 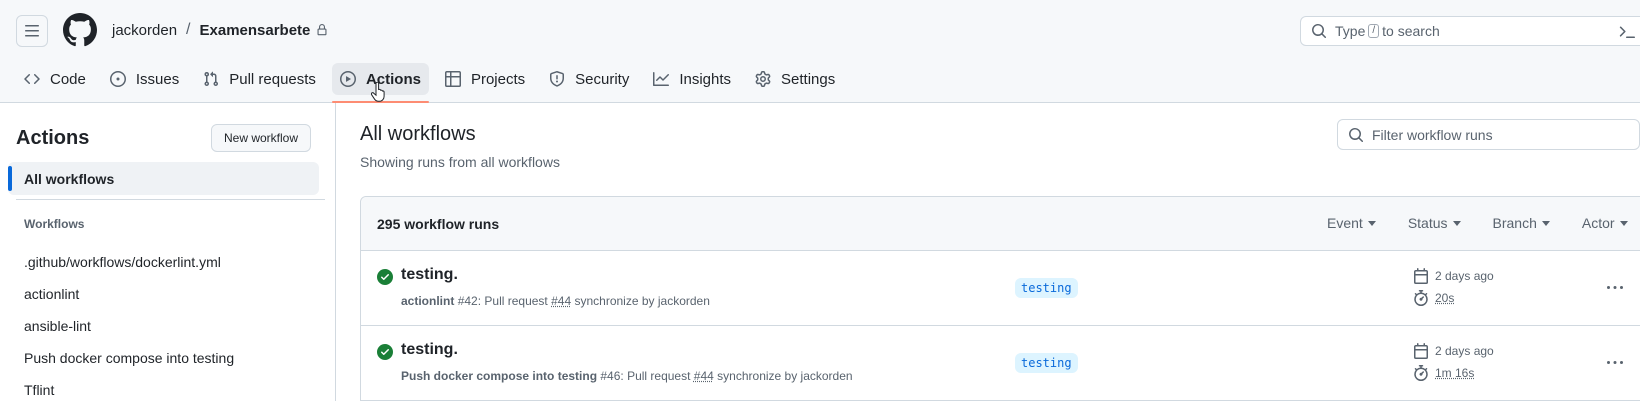 I want to click on breadcrumb-repo-link: Examensarbete, so click(x=255, y=30).